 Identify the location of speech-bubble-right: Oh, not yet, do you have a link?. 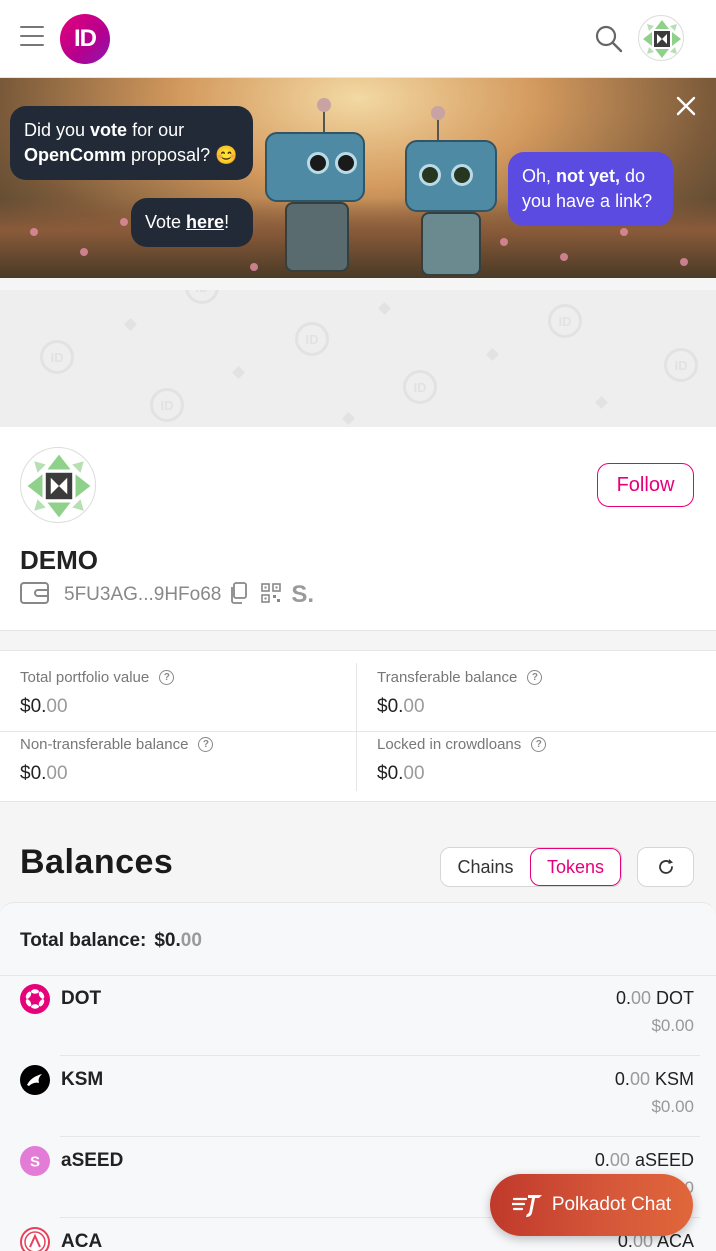
(590, 189).